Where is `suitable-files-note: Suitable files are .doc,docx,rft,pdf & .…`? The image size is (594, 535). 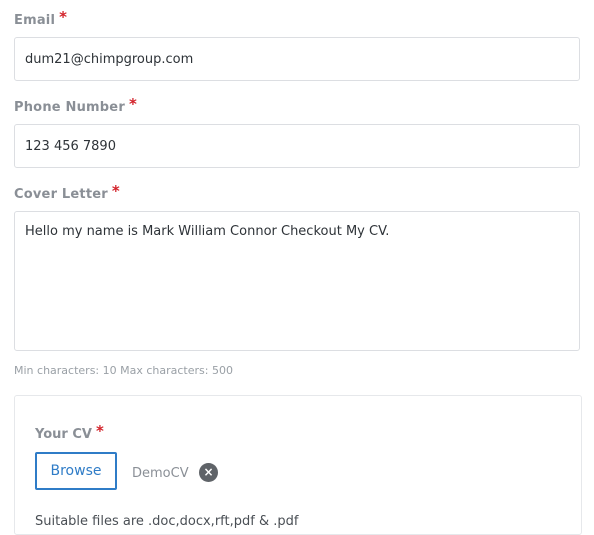 suitable-files-note: Suitable files are .doc,docx,rft,pdf & .… is located at coordinates (167, 521).